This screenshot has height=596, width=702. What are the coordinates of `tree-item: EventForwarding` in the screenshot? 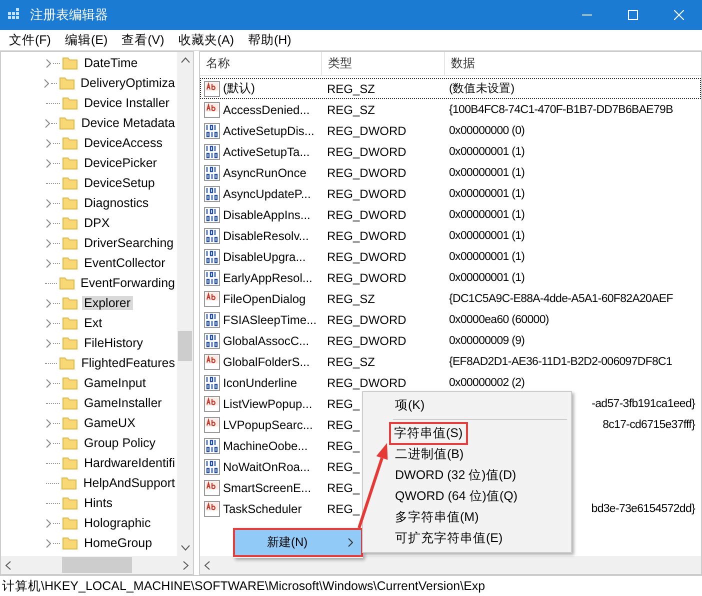 It's located at (127, 283).